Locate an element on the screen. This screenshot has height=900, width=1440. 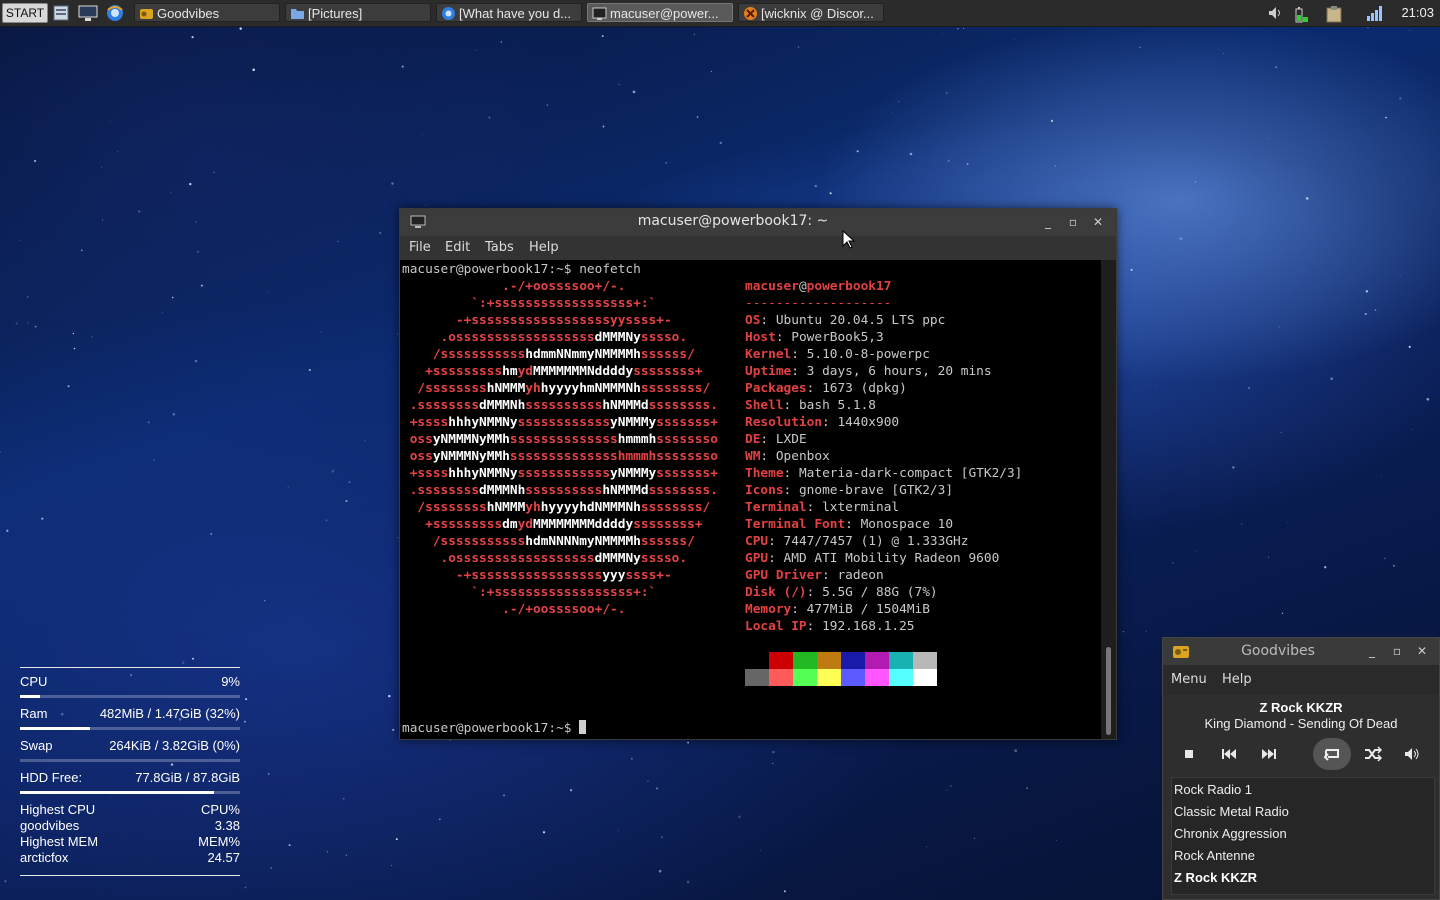
color-palette is located at coordinates (841, 669).